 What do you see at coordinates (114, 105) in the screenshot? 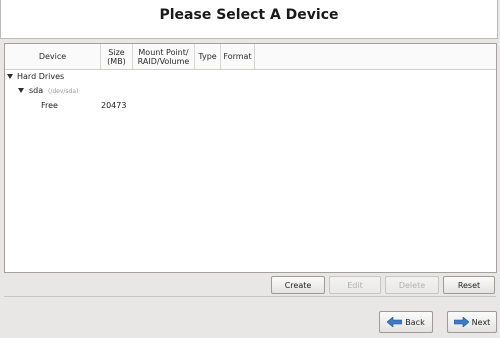
I see `free-size: 20473` at bounding box center [114, 105].